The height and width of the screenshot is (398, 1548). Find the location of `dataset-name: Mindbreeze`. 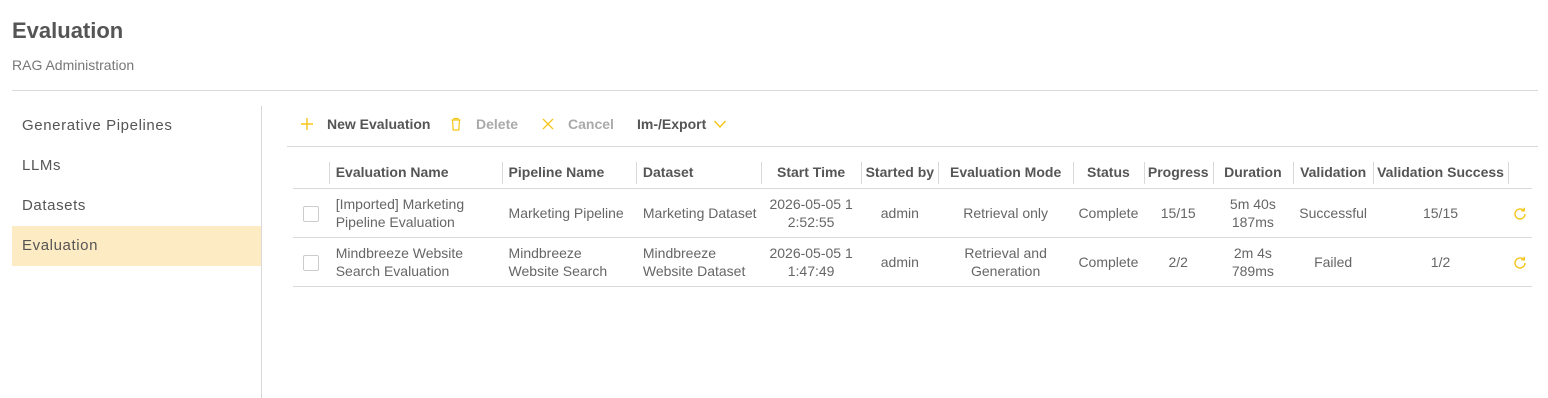

dataset-name: Mindbreeze is located at coordinates (679, 252).